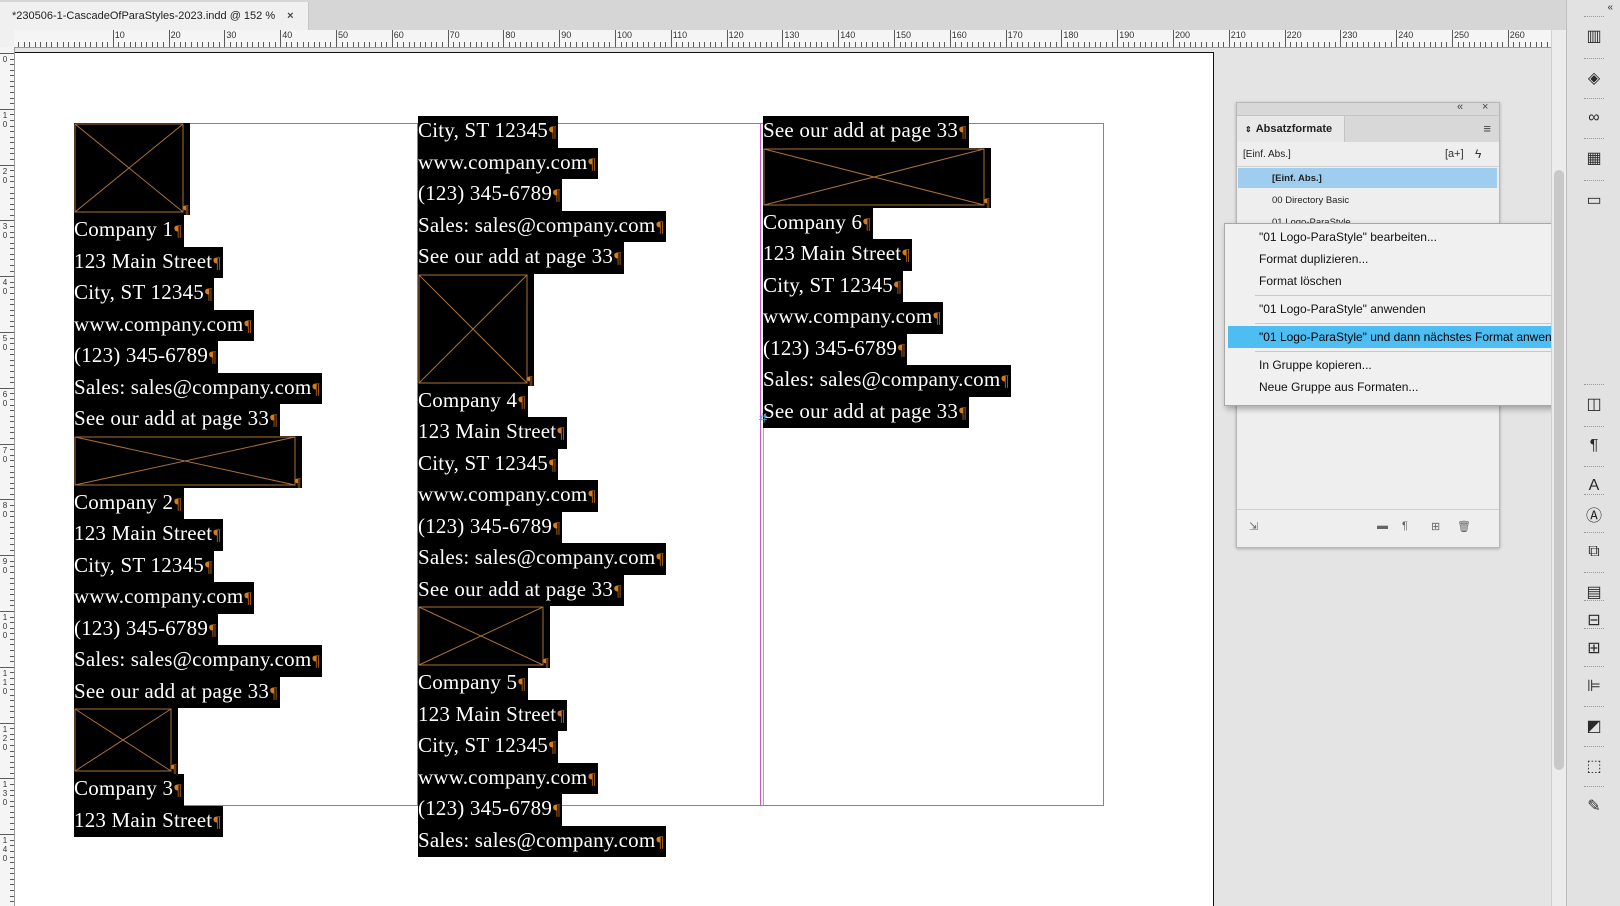 This screenshot has width=1620, height=906. What do you see at coordinates (1593, 648) in the screenshot?
I see `cell-styles-icon: ⊞` at bounding box center [1593, 648].